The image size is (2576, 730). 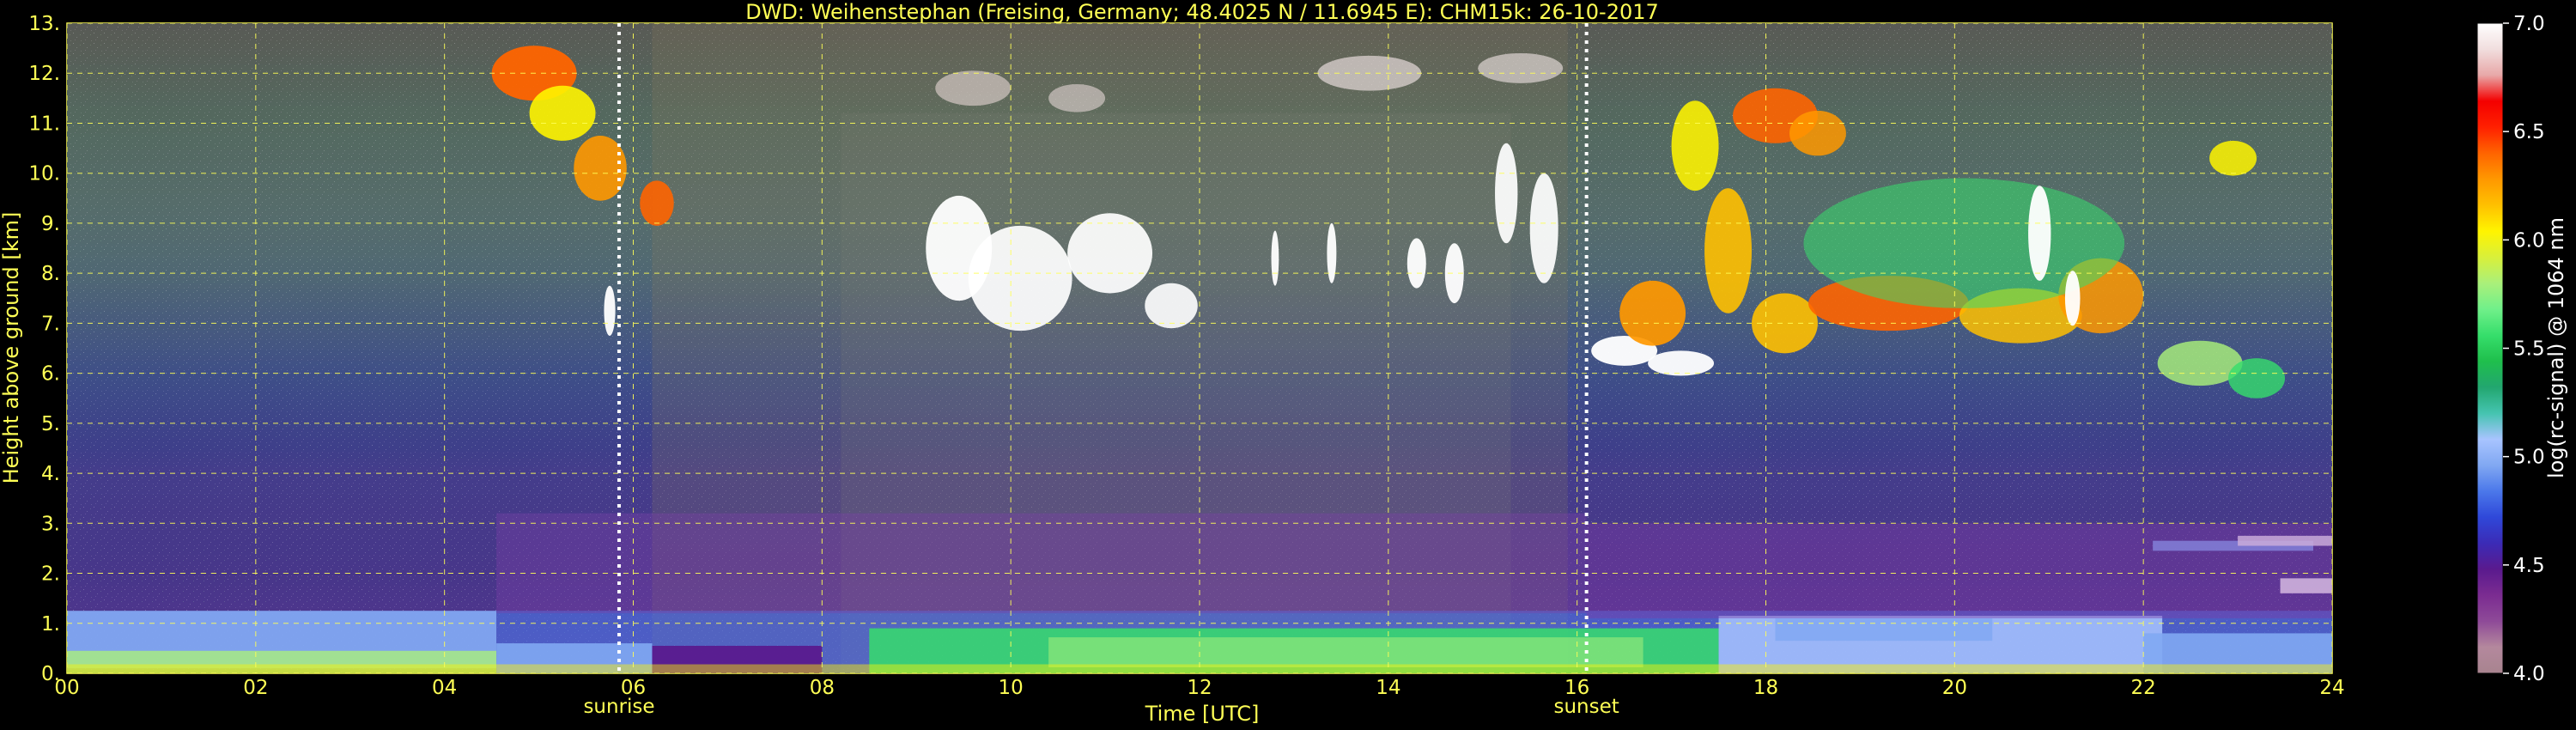 I want to click on colorbar-tick-label: 7.0, so click(x=2529, y=24).